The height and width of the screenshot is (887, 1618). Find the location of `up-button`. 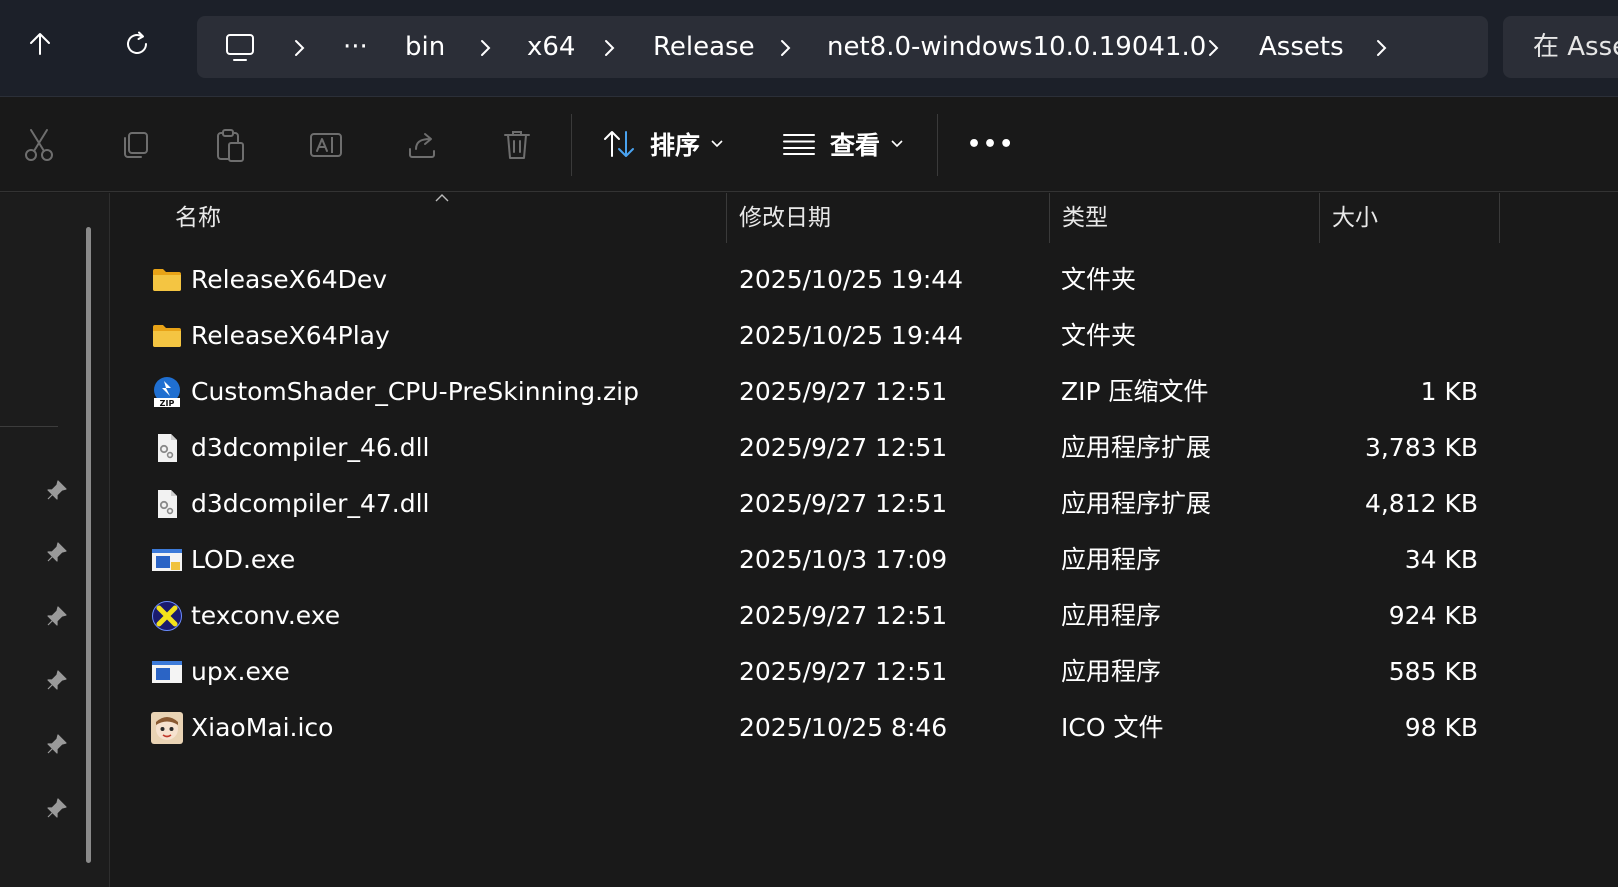

up-button is located at coordinates (40, 44).